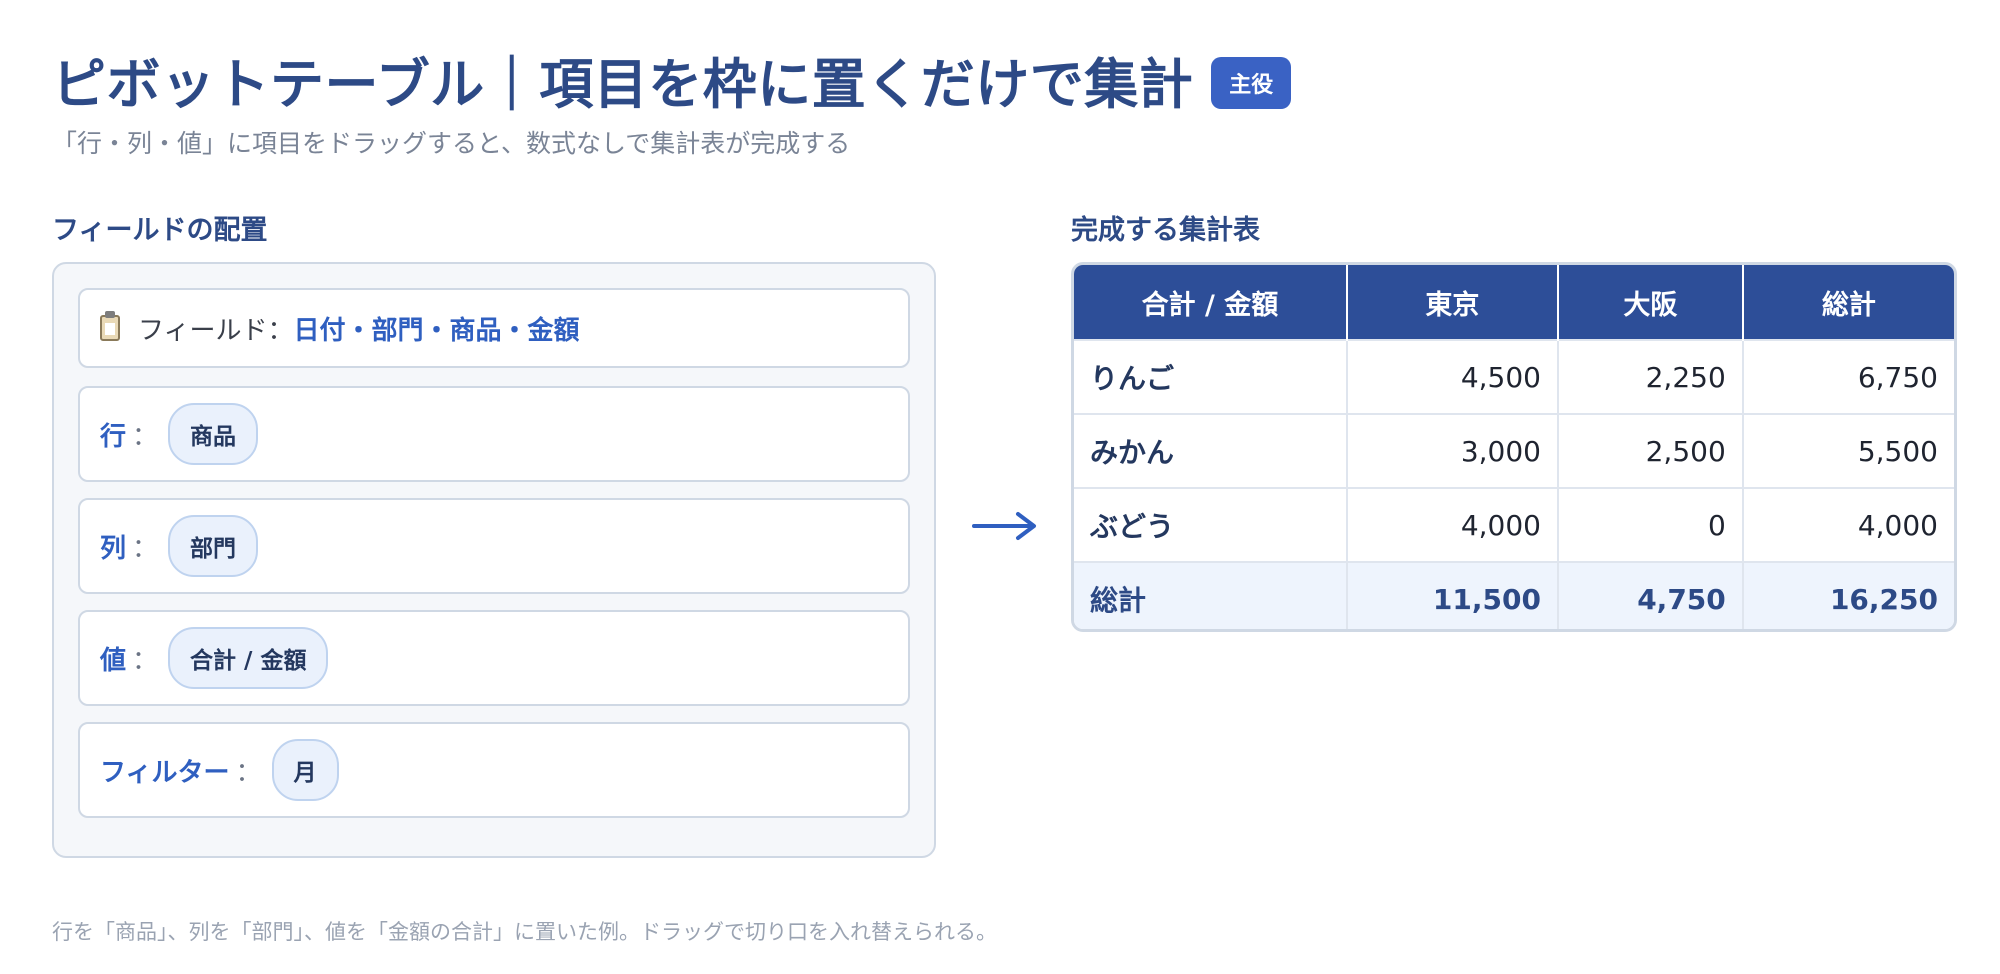 The height and width of the screenshot is (974, 2000). Describe the element at coordinates (113, 660) in the screenshot. I see `value-slot-label: 値` at that location.